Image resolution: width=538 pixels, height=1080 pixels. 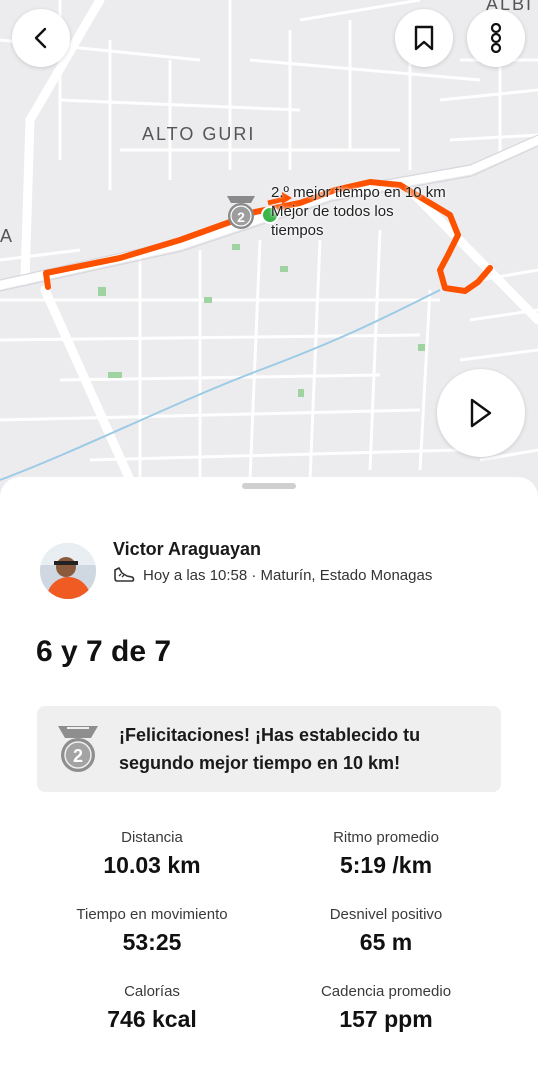 I want to click on bookmark-icon, so click(x=424, y=38).